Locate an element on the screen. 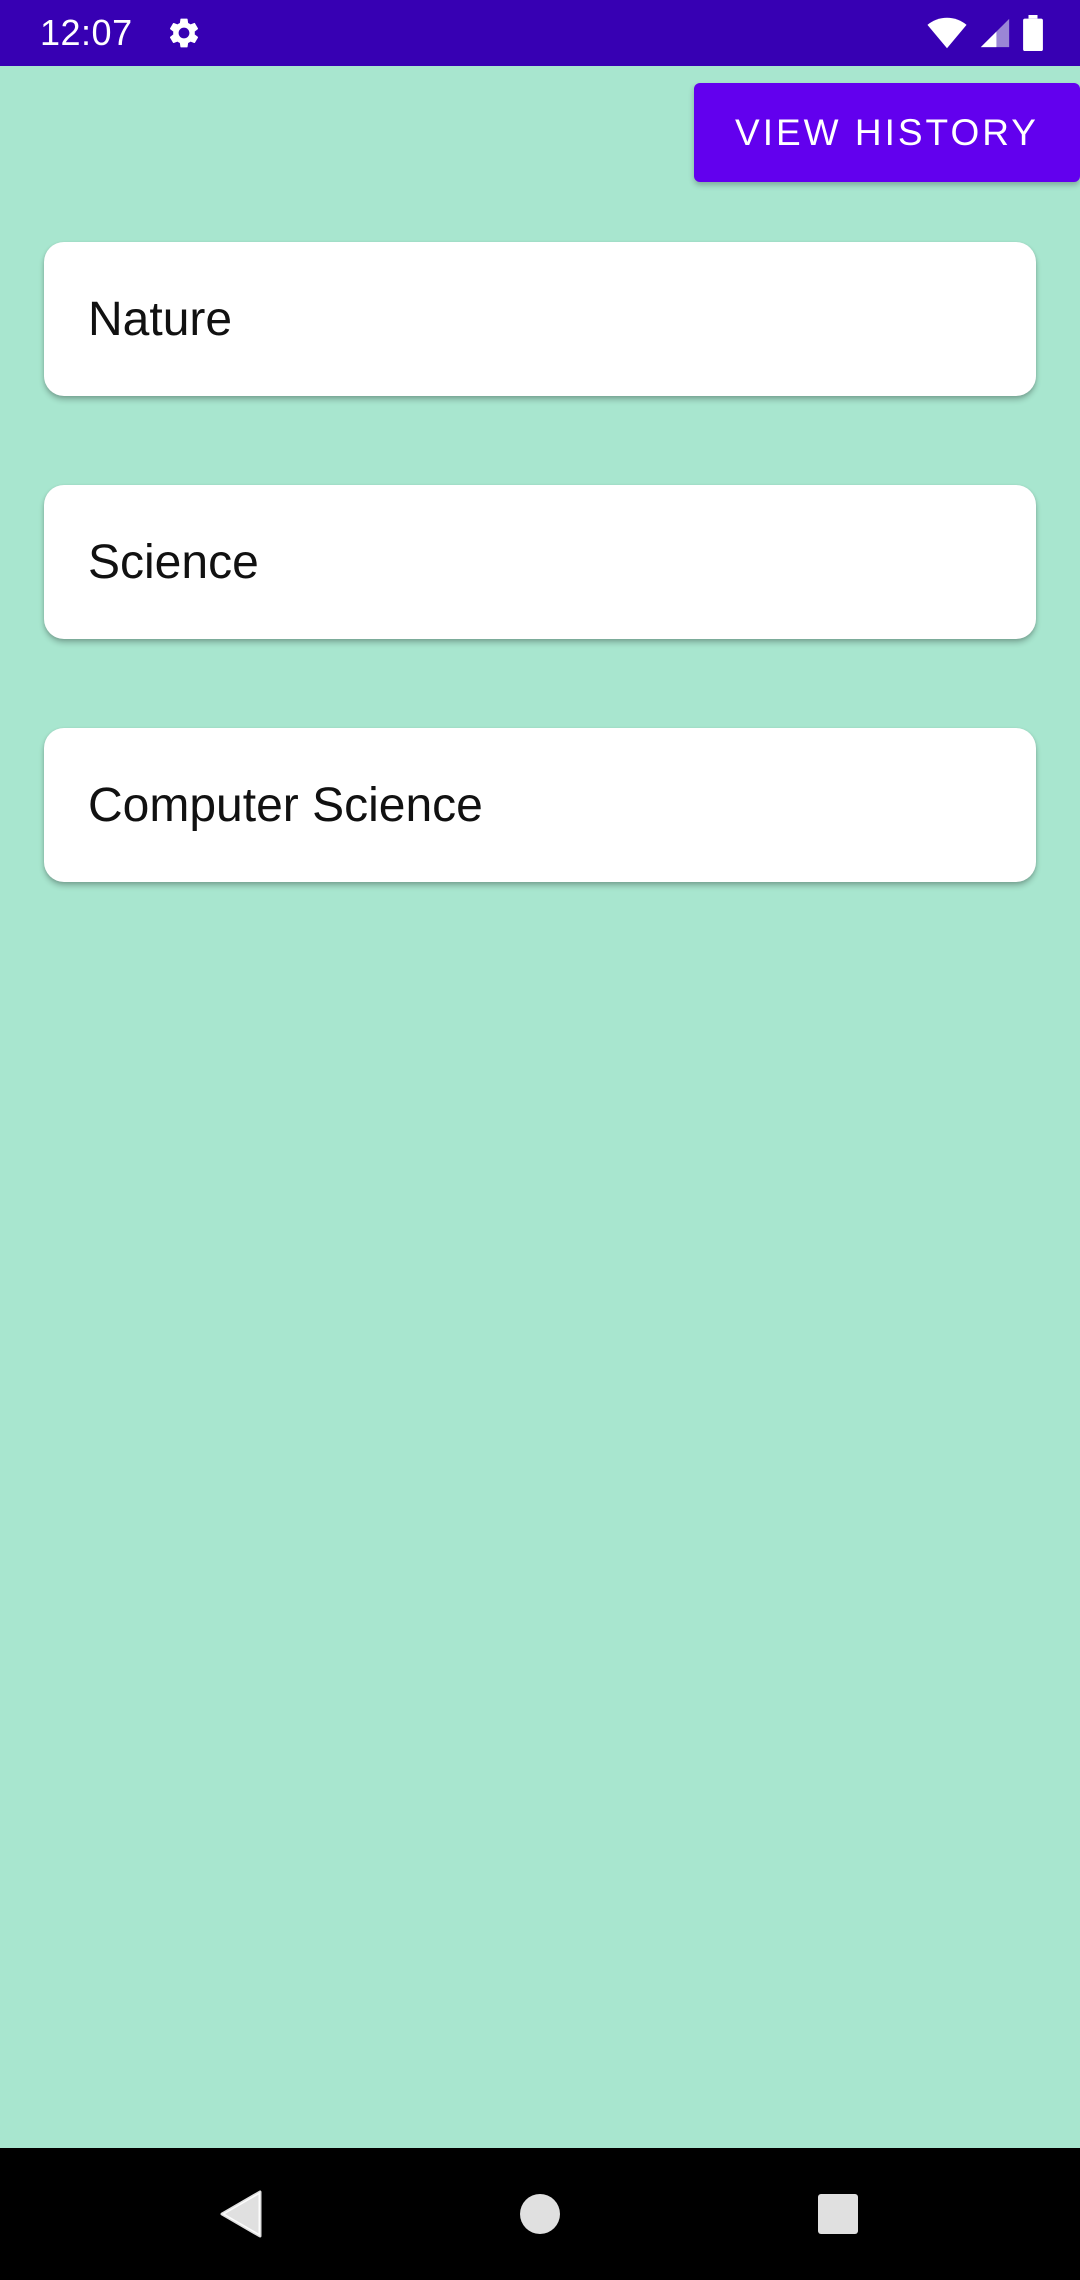 This screenshot has width=1080, height=2280. home-icon is located at coordinates (540, 2214).